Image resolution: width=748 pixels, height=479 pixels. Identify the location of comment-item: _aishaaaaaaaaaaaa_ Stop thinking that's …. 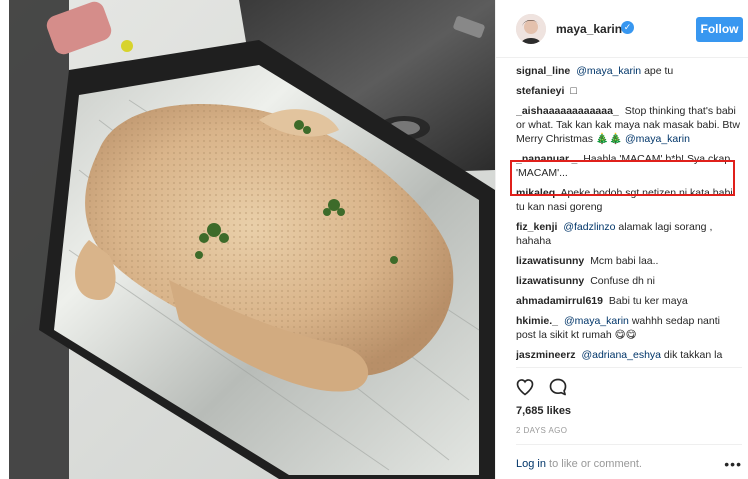
(629, 125).